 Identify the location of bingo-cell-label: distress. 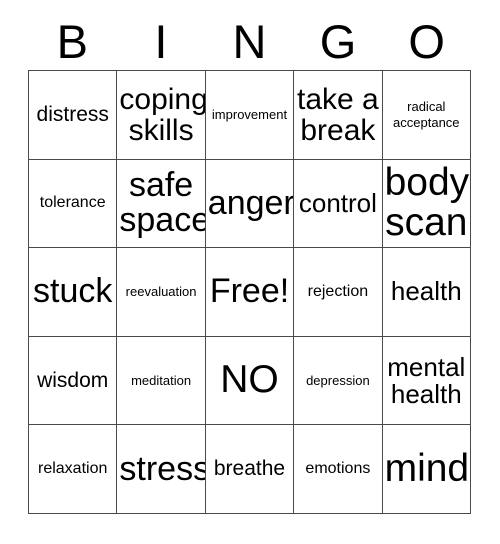
(72, 114).